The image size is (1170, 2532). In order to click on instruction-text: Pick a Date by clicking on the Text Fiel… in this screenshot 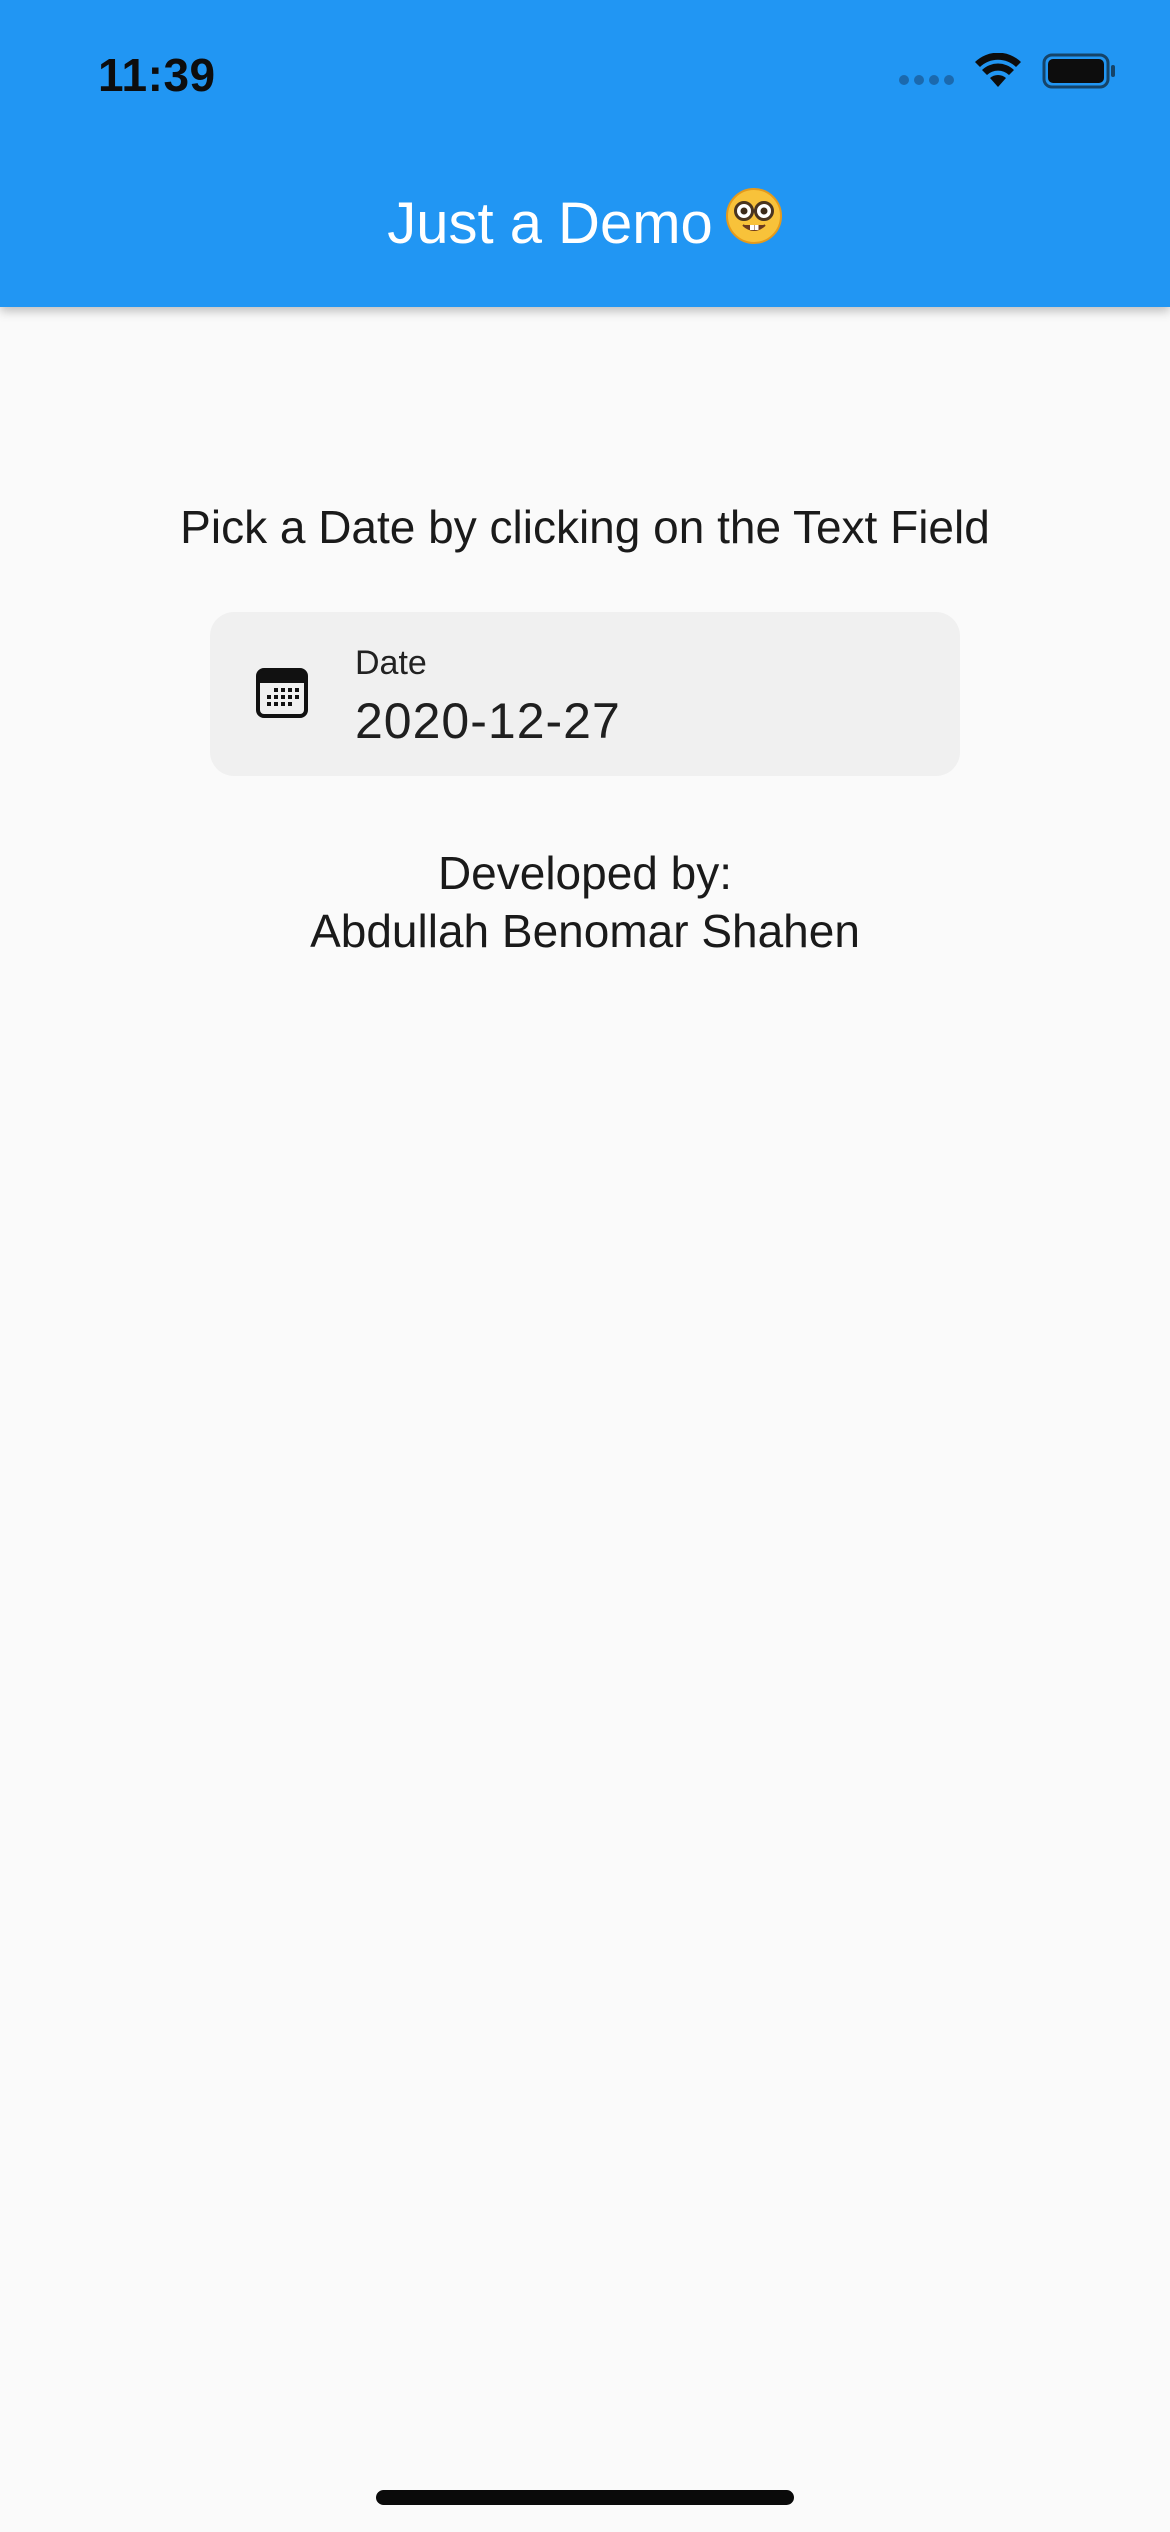, I will do `click(585, 527)`.